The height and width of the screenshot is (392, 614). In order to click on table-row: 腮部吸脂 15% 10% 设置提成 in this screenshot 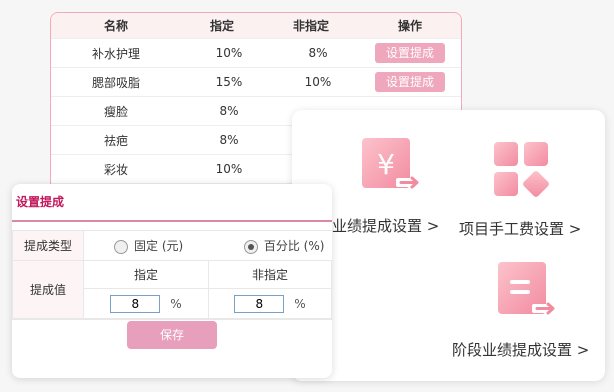, I will do `click(256, 82)`.